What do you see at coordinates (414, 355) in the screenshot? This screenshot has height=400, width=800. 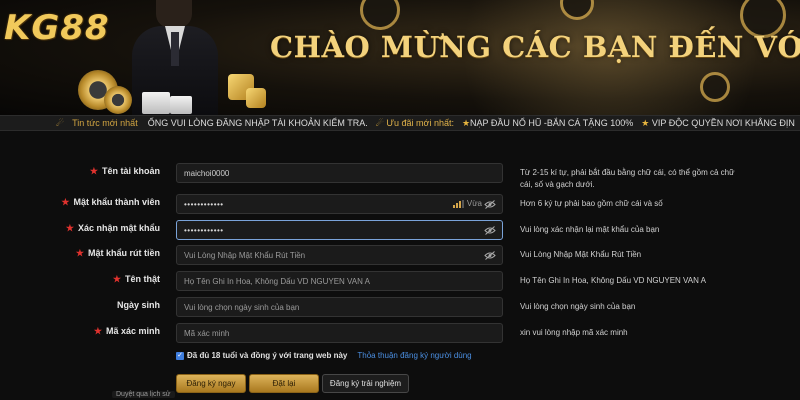 I see `terms-link: Thỏa thuận đăng ký người dùng` at bounding box center [414, 355].